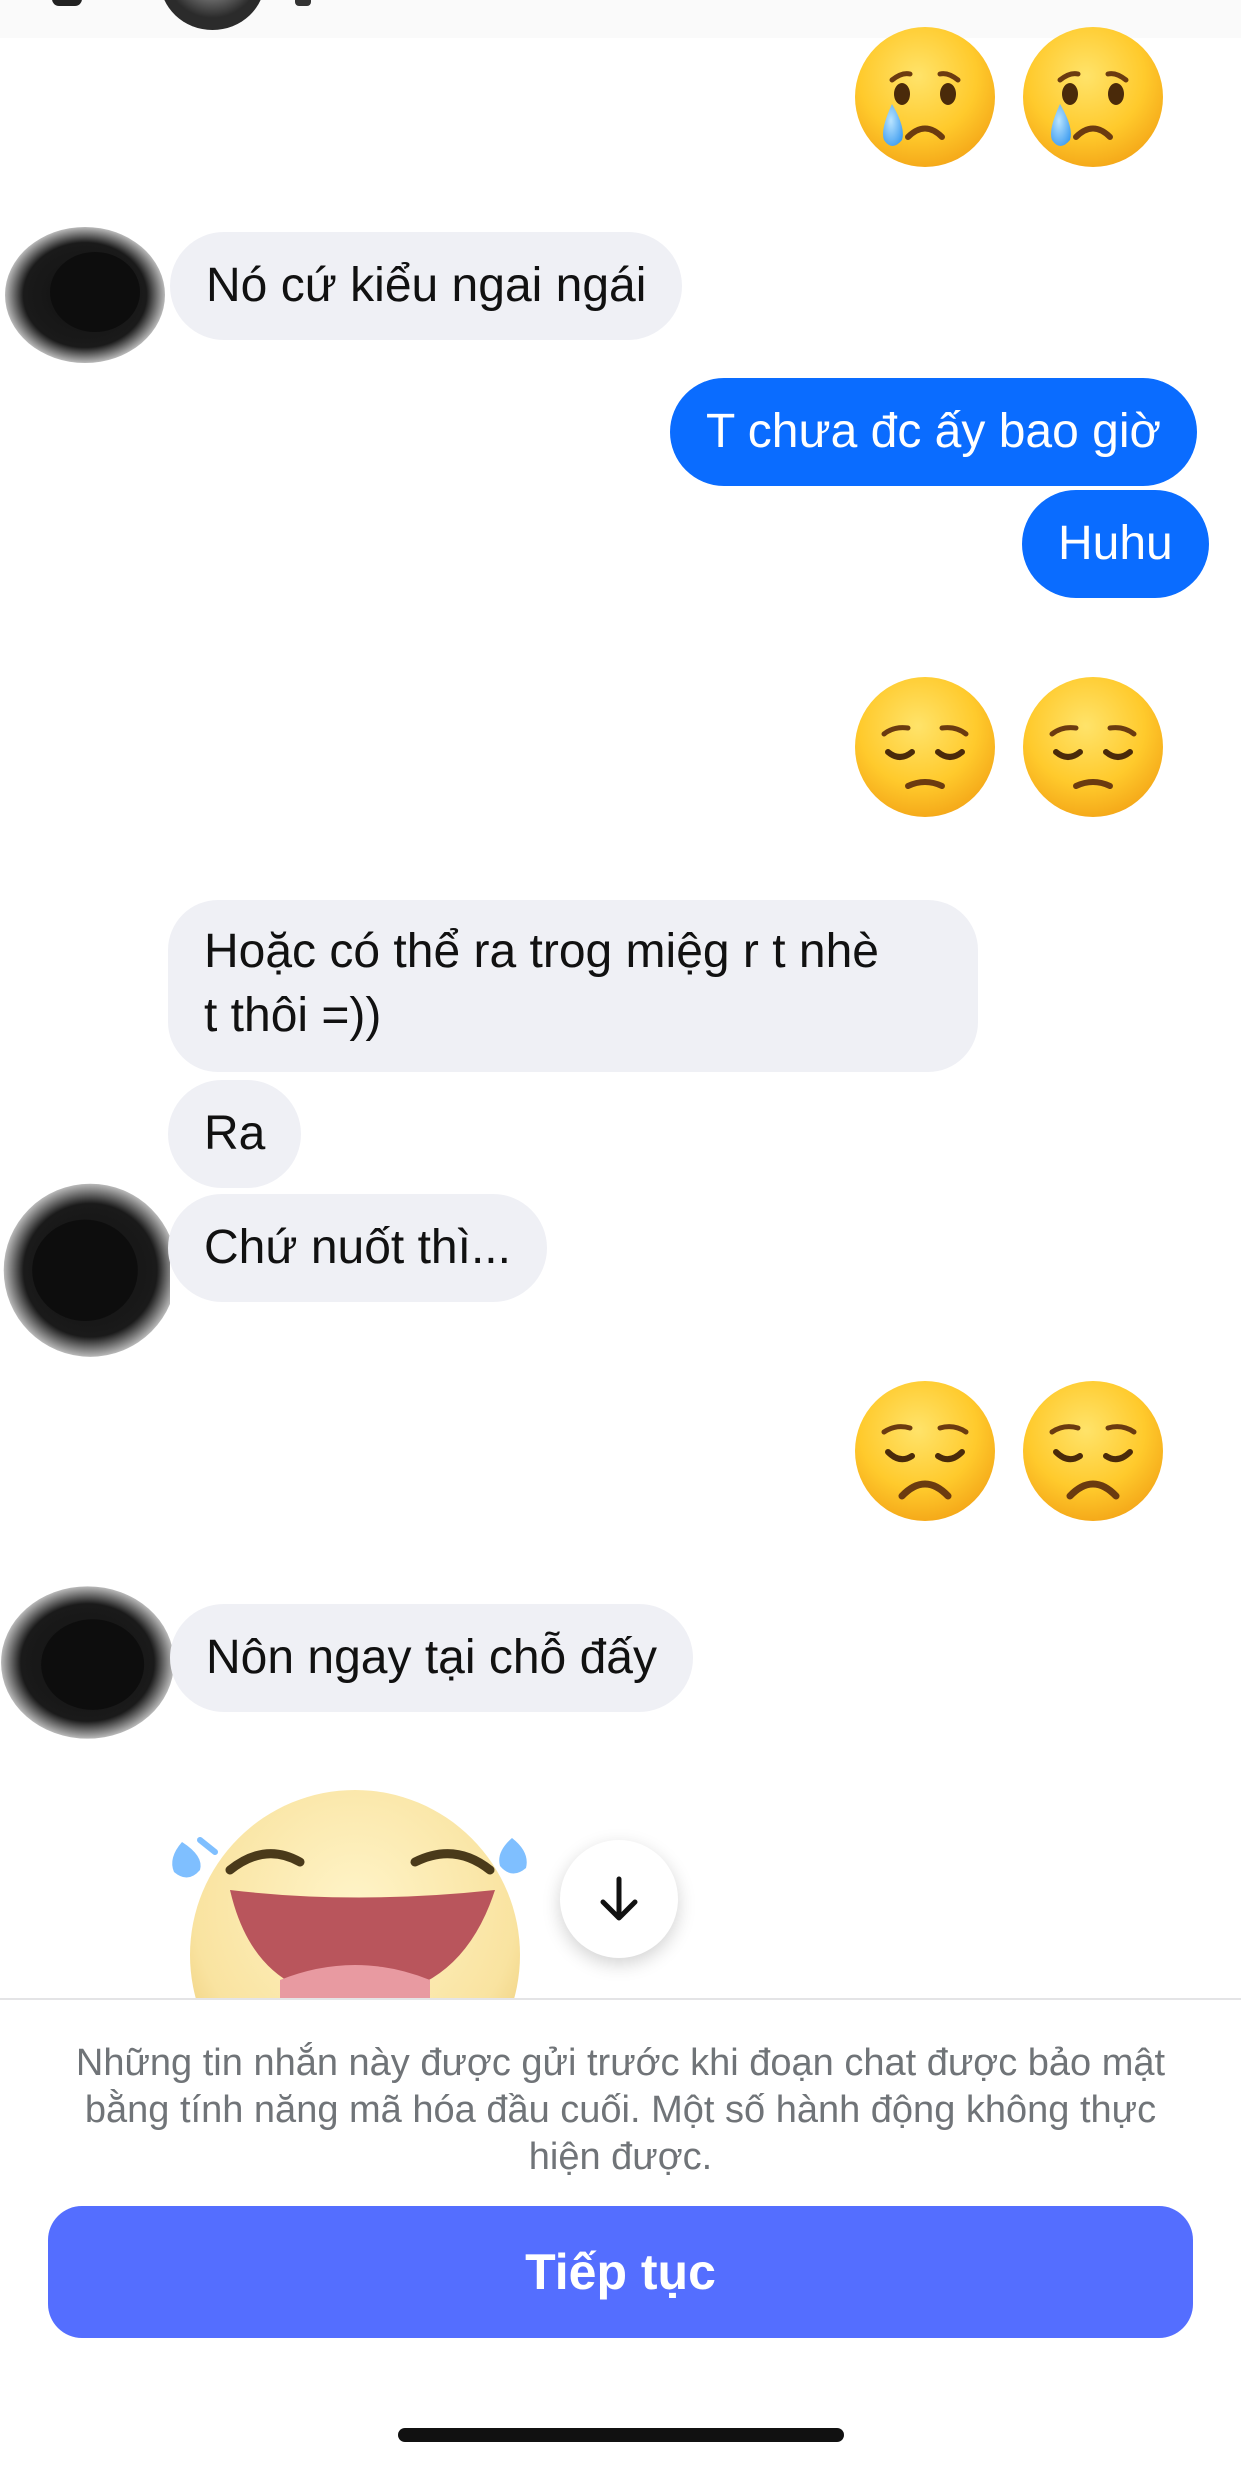  What do you see at coordinates (350, 1889) in the screenshot?
I see `laughing-sticker-icon` at bounding box center [350, 1889].